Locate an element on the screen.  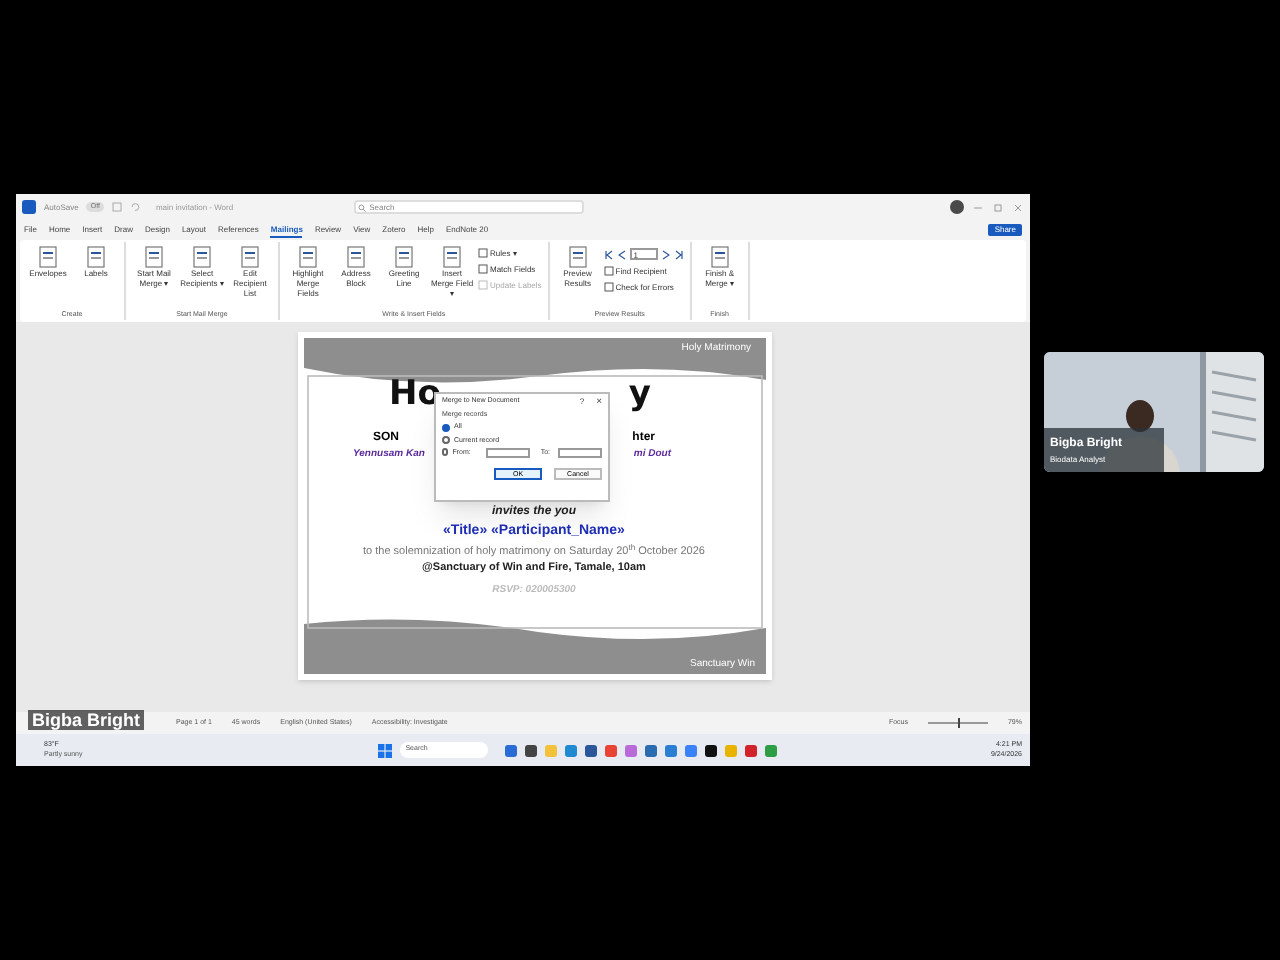
from-field is located at coordinates (508, 452).